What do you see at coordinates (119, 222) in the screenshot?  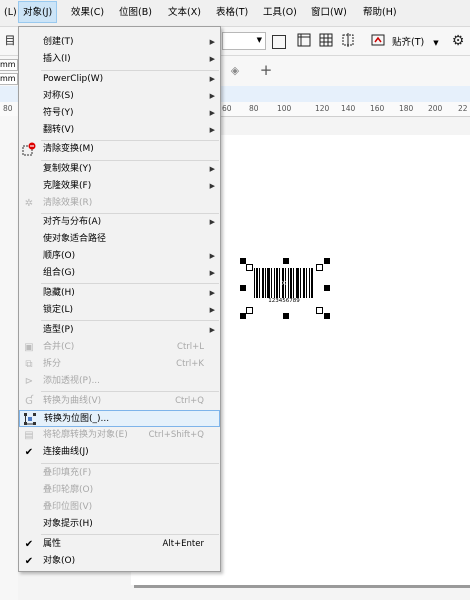 I see `menu-item-align-distribute: 对齐与分布(A) ▶` at bounding box center [119, 222].